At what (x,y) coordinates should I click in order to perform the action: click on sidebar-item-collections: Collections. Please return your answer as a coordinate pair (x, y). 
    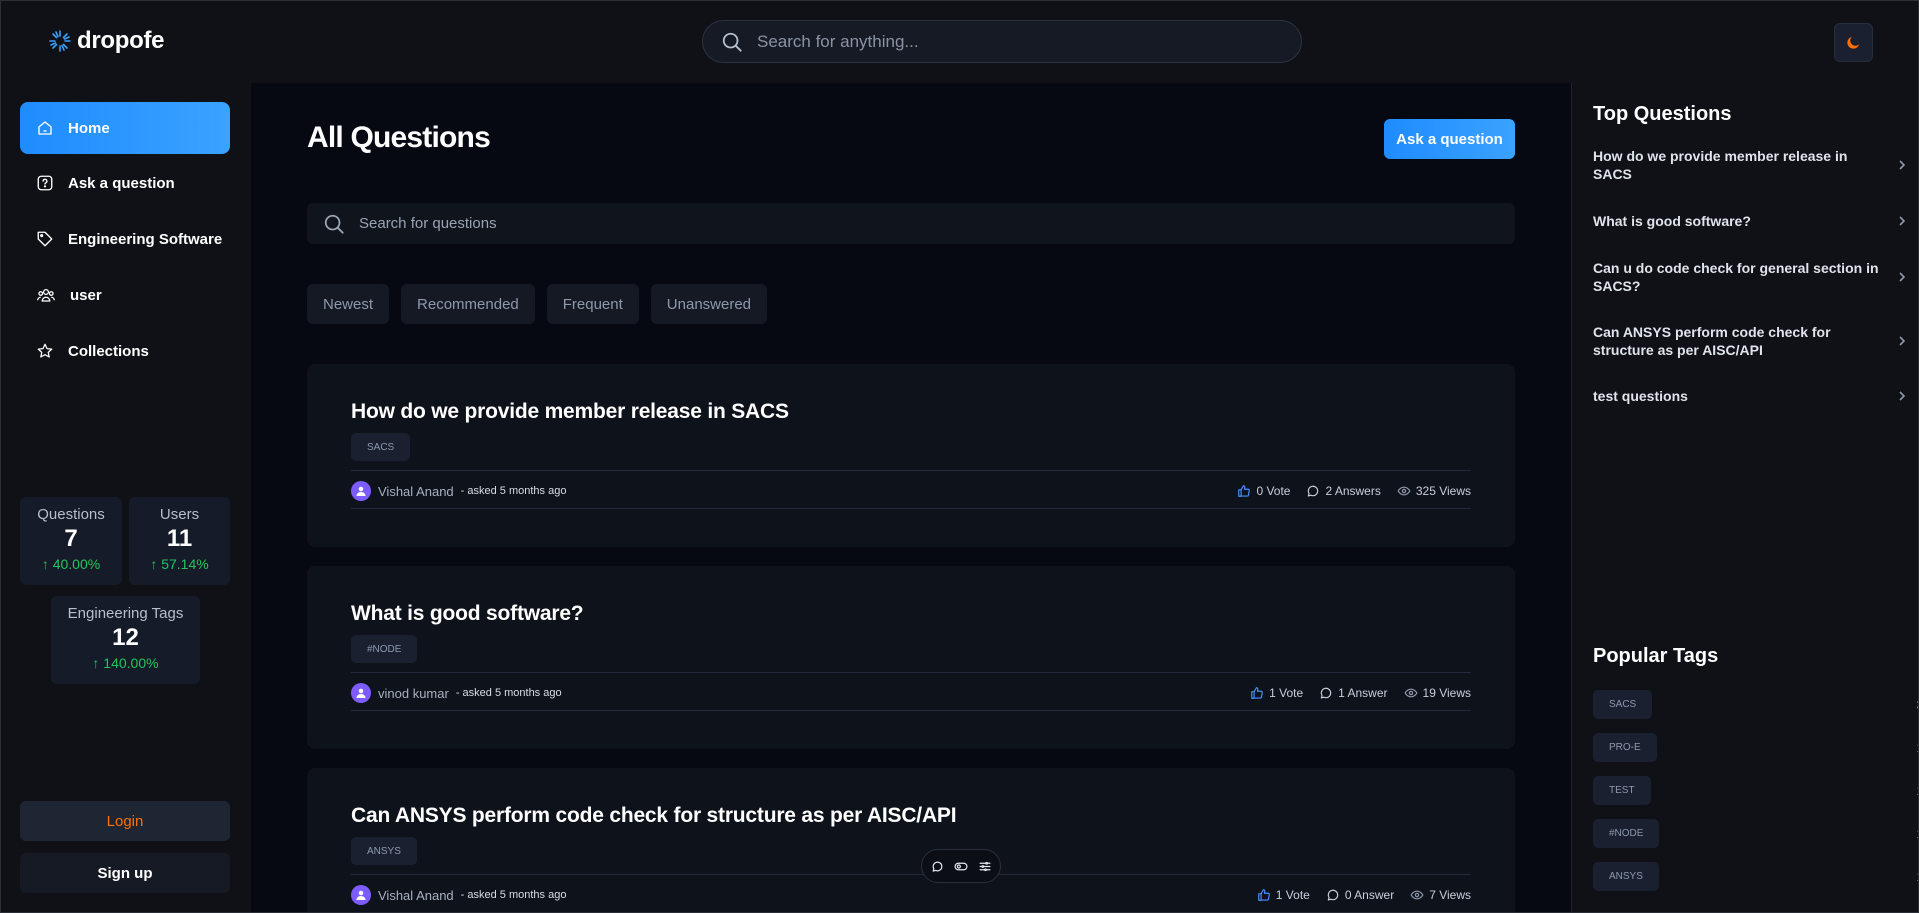
    Looking at the image, I should click on (125, 351).